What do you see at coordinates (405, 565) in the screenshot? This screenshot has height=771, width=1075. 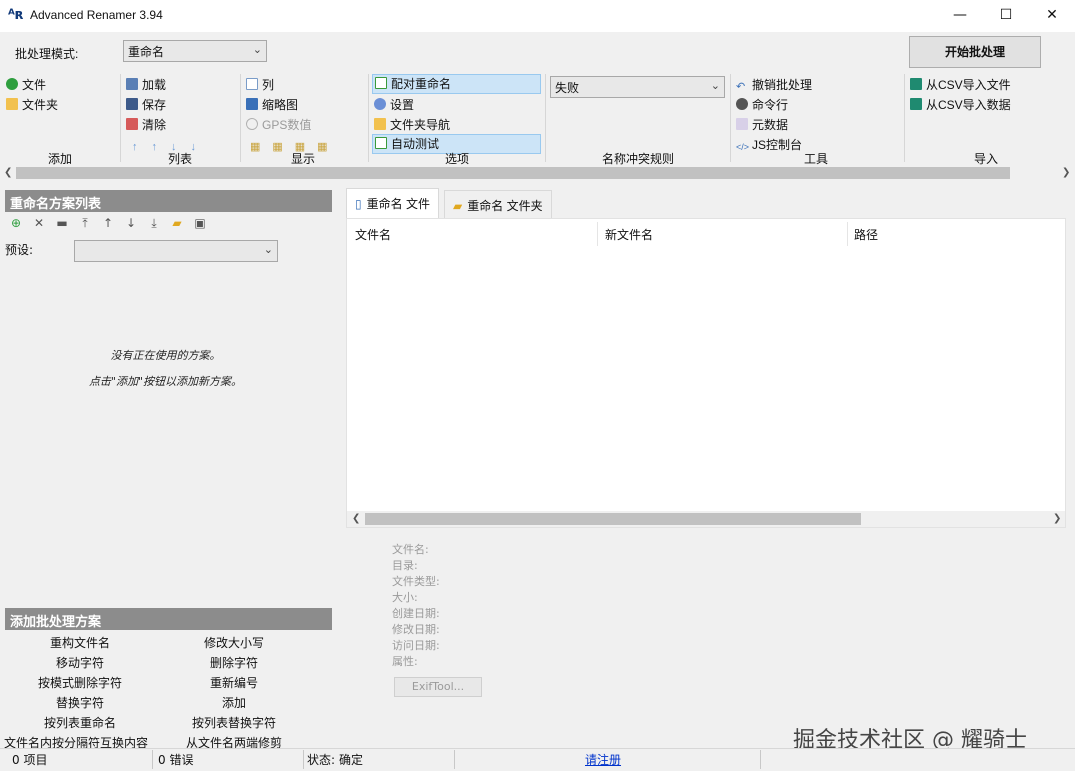 I see `info-directory-label: 目录:` at bounding box center [405, 565].